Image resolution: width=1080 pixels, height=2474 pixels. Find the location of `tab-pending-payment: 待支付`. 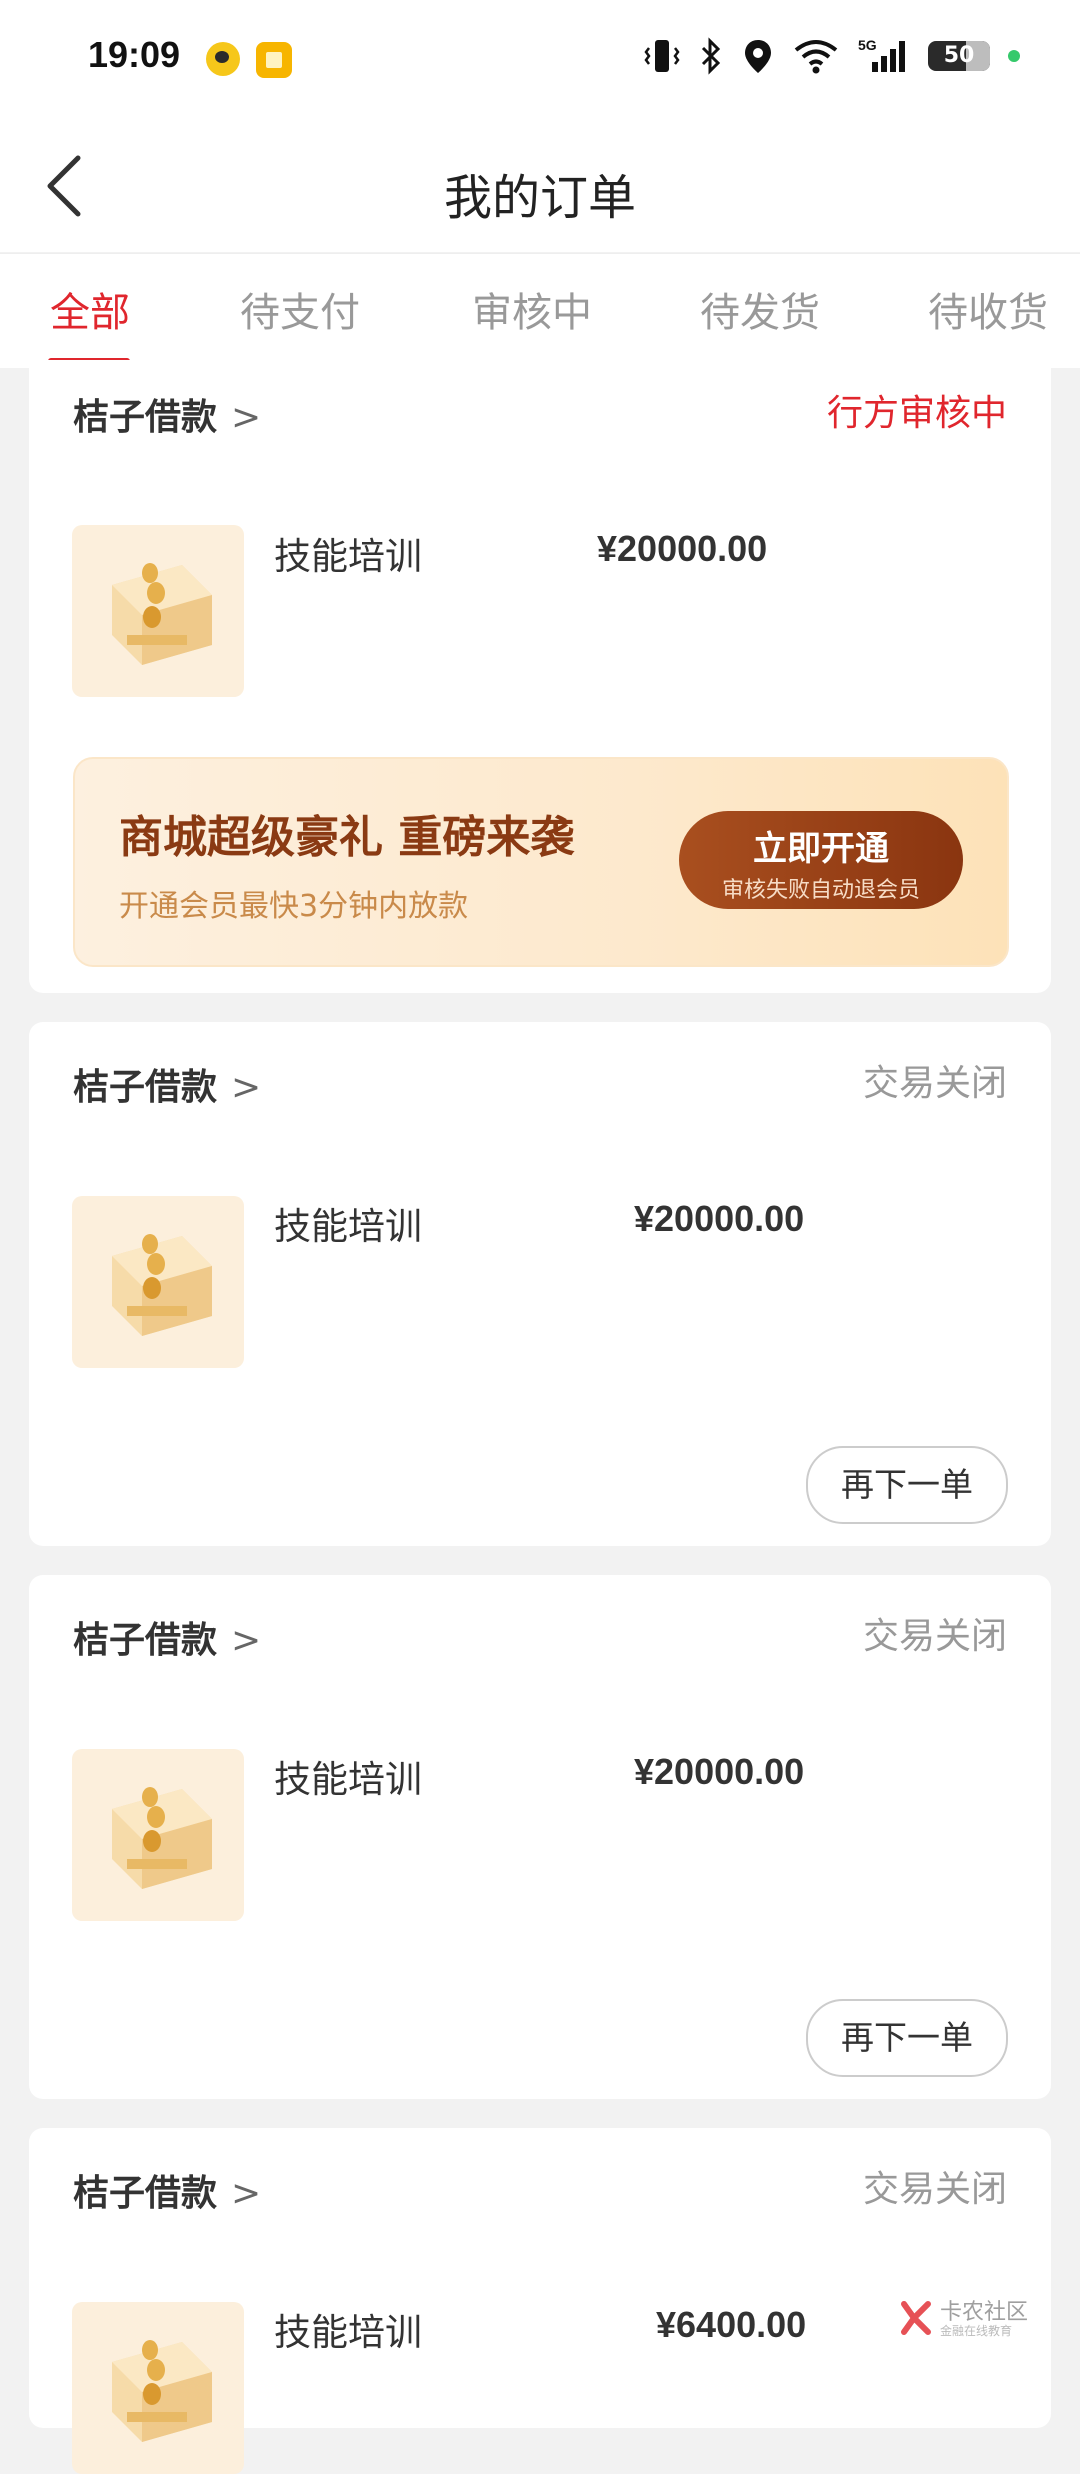

tab-pending-payment: 待支付 is located at coordinates (300, 309).